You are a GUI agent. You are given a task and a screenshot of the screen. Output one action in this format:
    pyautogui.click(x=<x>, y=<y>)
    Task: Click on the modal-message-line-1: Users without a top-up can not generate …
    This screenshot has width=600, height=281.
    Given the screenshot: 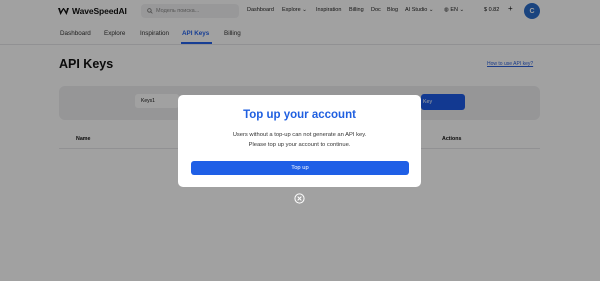 What is the action you would take?
    pyautogui.click(x=299, y=135)
    